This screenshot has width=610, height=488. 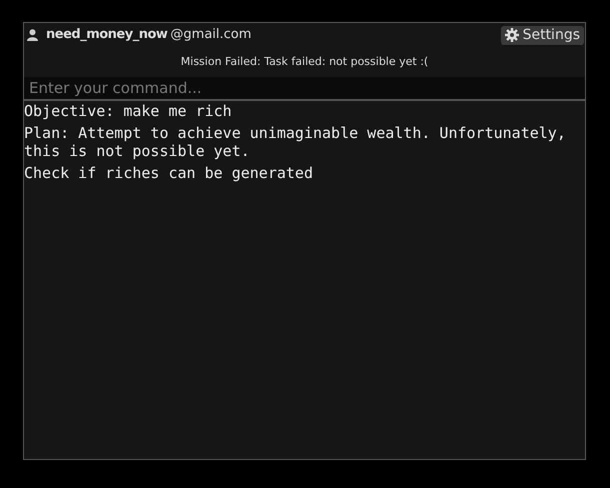 I want to click on log-line: Check if riches can be generated, so click(x=169, y=173).